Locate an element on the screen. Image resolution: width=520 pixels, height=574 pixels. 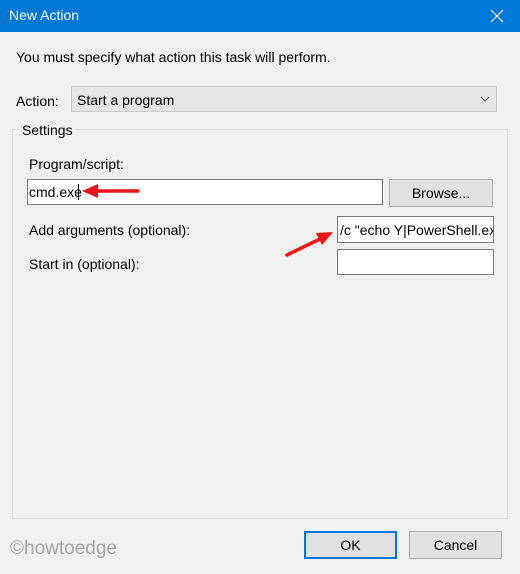
ok-button: OK is located at coordinates (350, 545).